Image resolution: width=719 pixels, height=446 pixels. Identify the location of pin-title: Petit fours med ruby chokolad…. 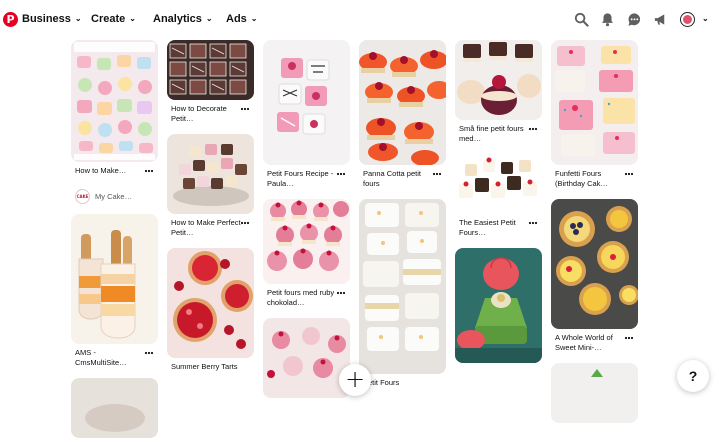
(301, 298).